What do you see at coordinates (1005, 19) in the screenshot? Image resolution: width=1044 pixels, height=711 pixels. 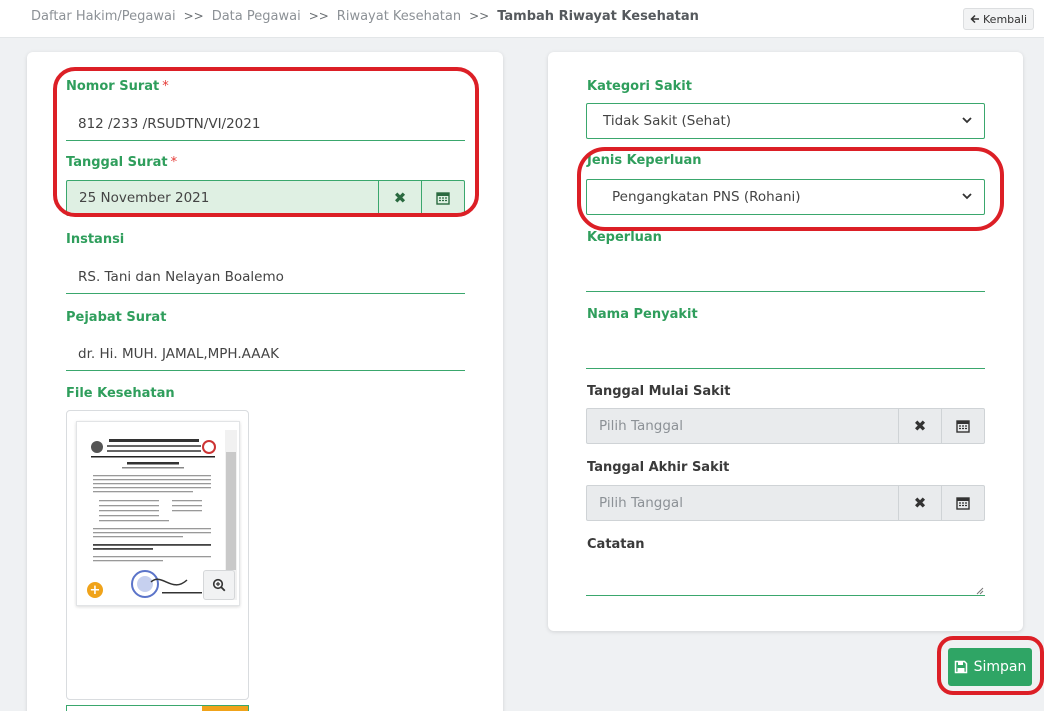 I see `back-button-label: Kembali` at bounding box center [1005, 19].